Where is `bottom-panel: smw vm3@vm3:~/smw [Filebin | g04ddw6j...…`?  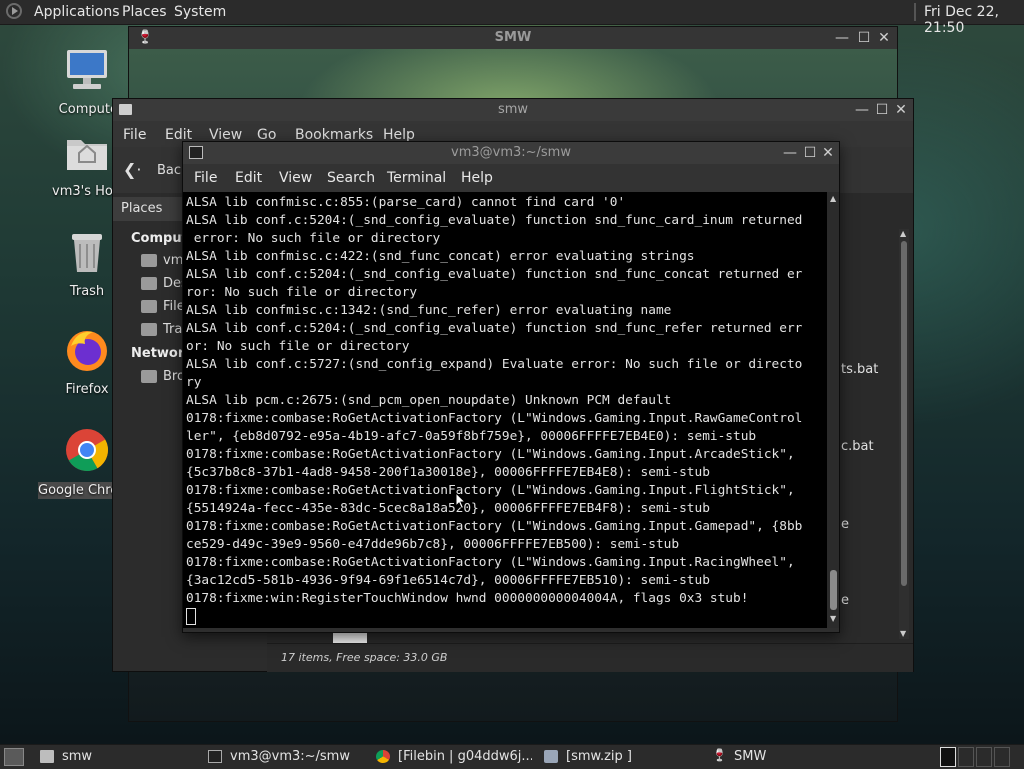
bottom-panel: smw vm3@vm3:~/smw [Filebin | g04ddw6j...… is located at coordinates (512, 756).